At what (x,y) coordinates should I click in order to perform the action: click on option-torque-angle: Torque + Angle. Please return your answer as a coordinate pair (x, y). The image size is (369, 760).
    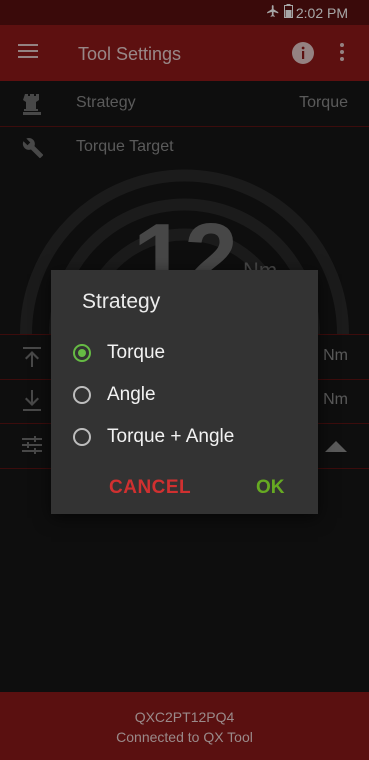
    Looking at the image, I should click on (184, 439).